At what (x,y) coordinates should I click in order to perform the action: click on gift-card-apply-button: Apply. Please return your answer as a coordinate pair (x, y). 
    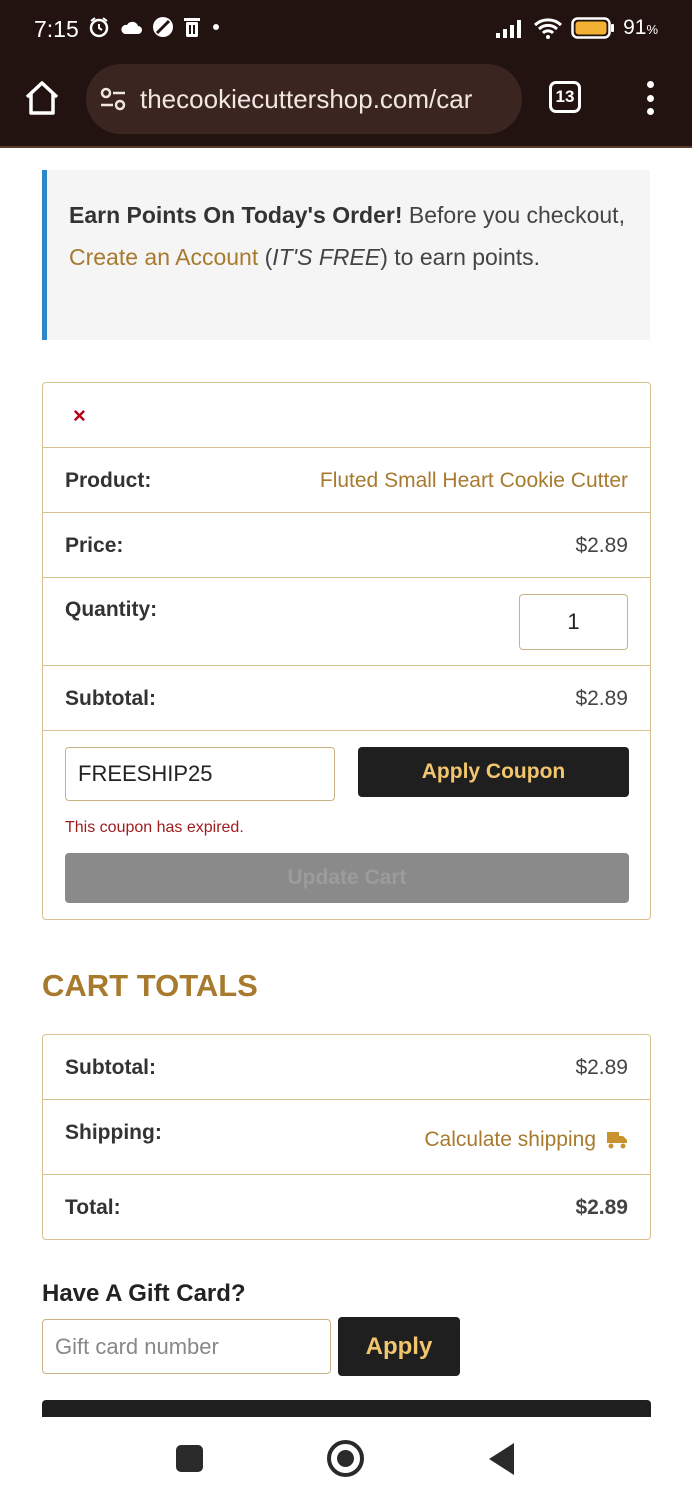
    Looking at the image, I should click on (399, 1346).